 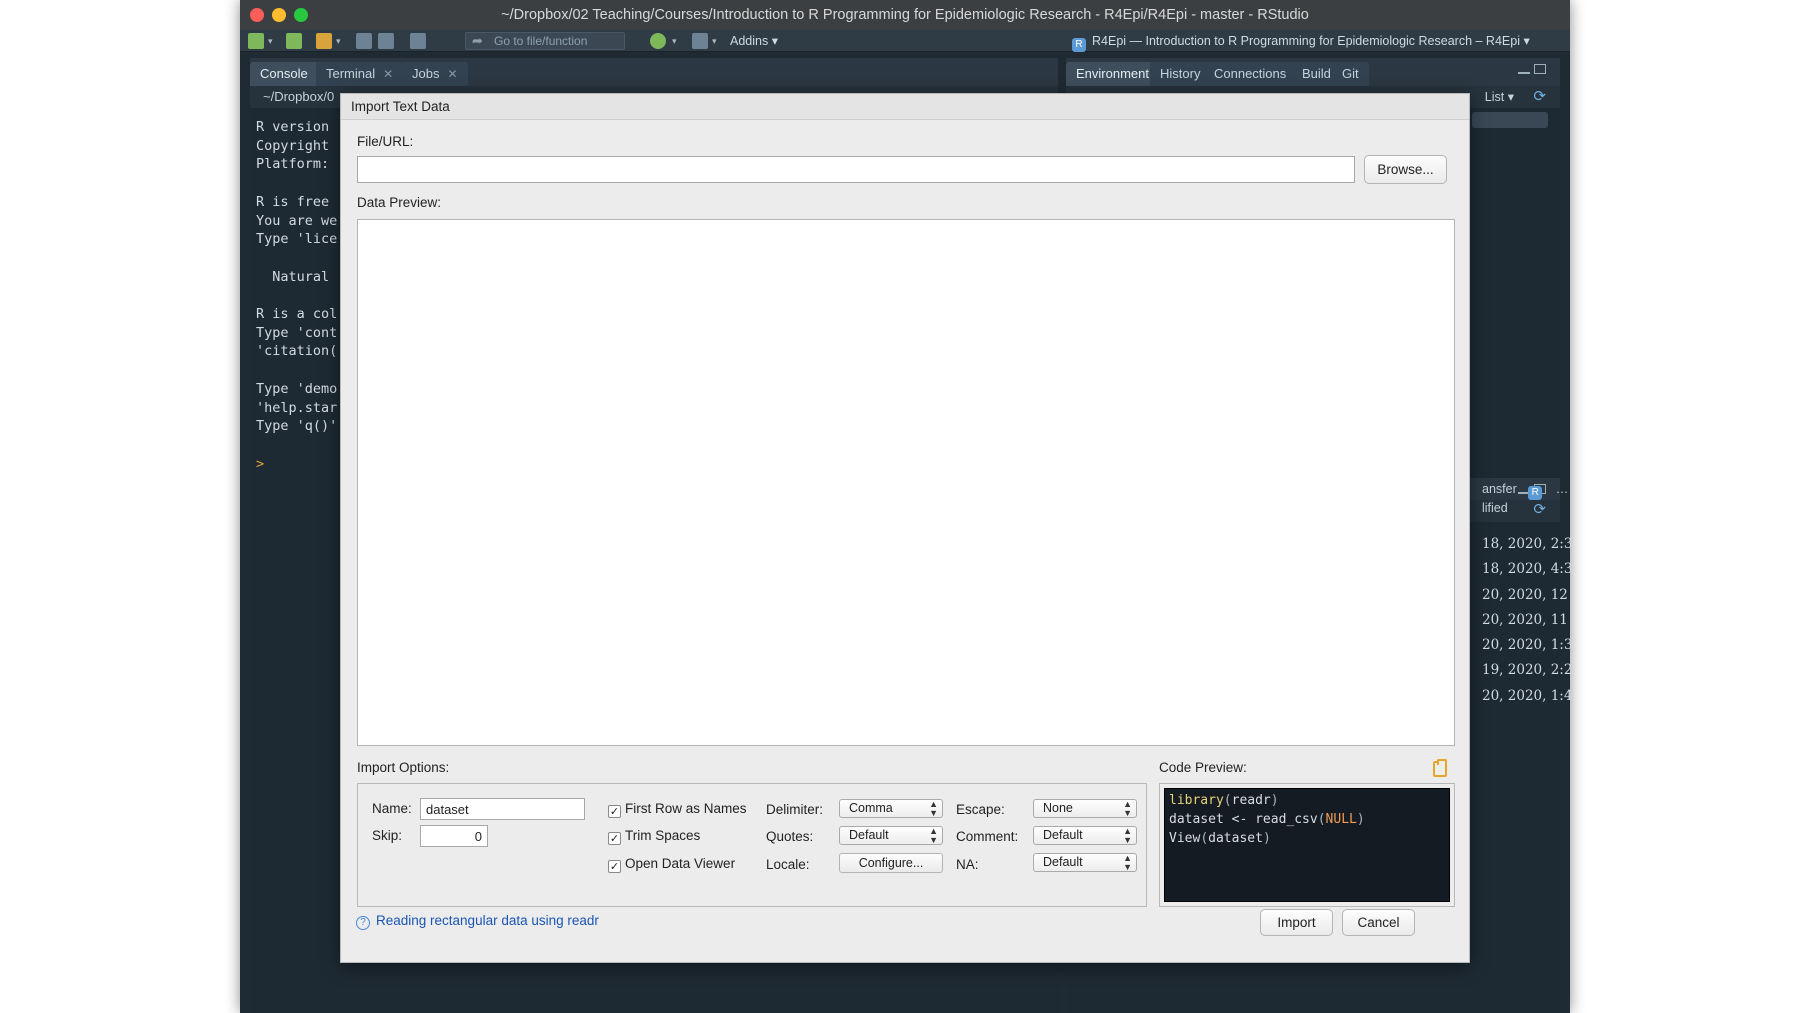 I want to click on tab-history: History, so click(x=1180, y=74).